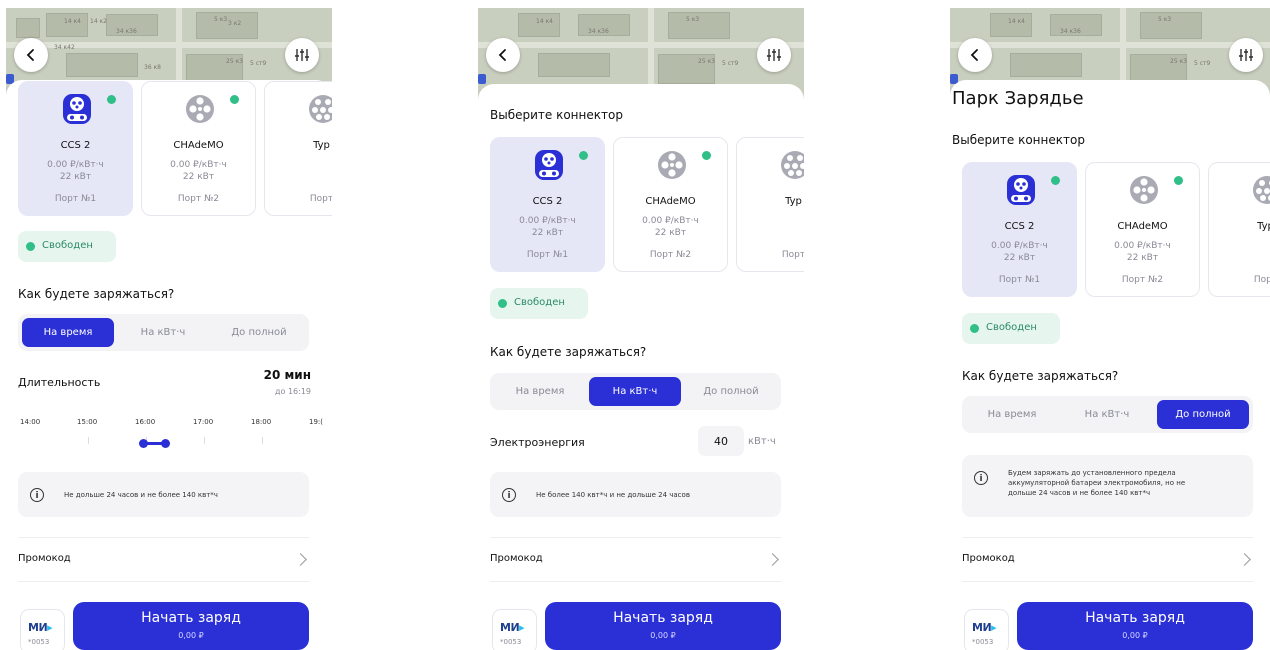 This screenshot has height=650, width=1270. Describe the element at coordinates (598, 31) in the screenshot. I see `map-label: 34 к36` at that location.